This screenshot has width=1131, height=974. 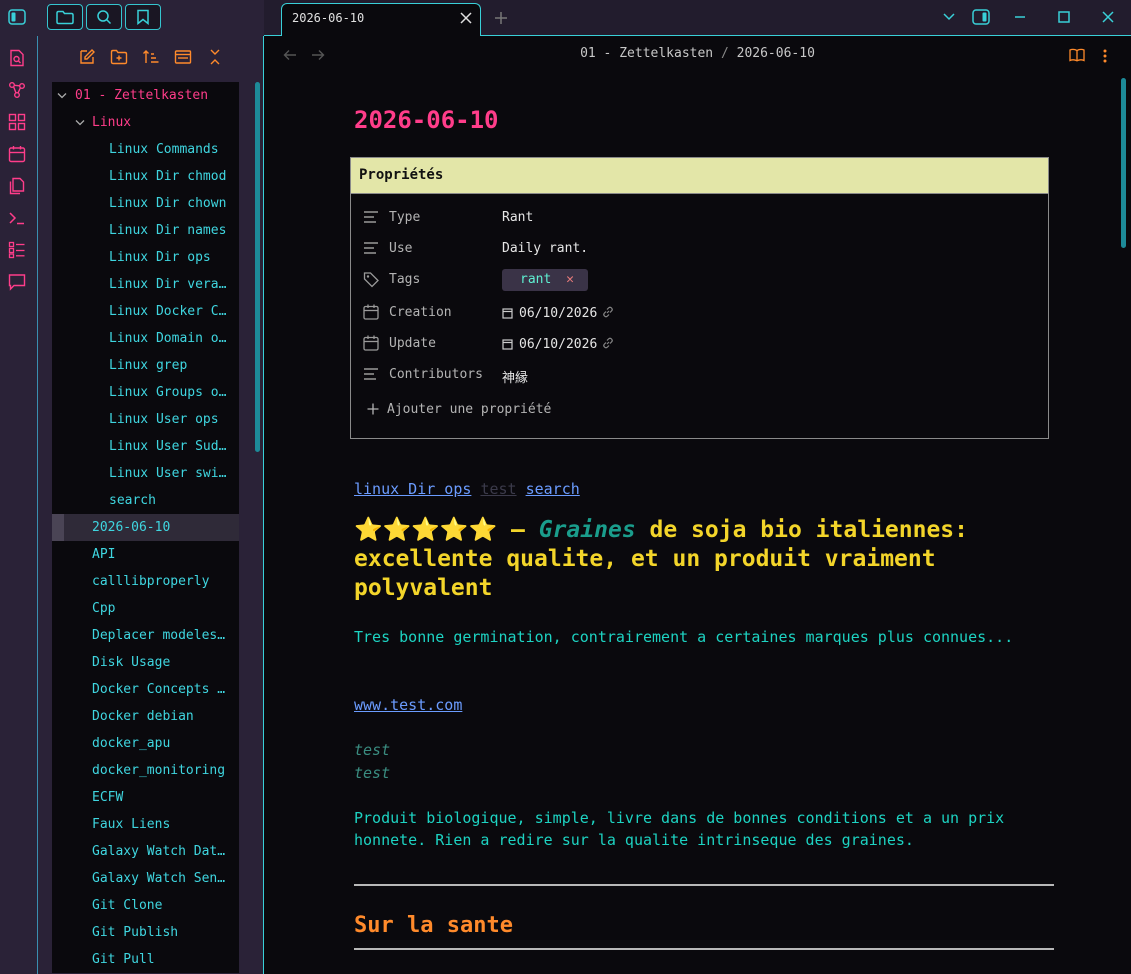 What do you see at coordinates (693, 250) in the screenshot?
I see `property-use: Use Daily rant.` at bounding box center [693, 250].